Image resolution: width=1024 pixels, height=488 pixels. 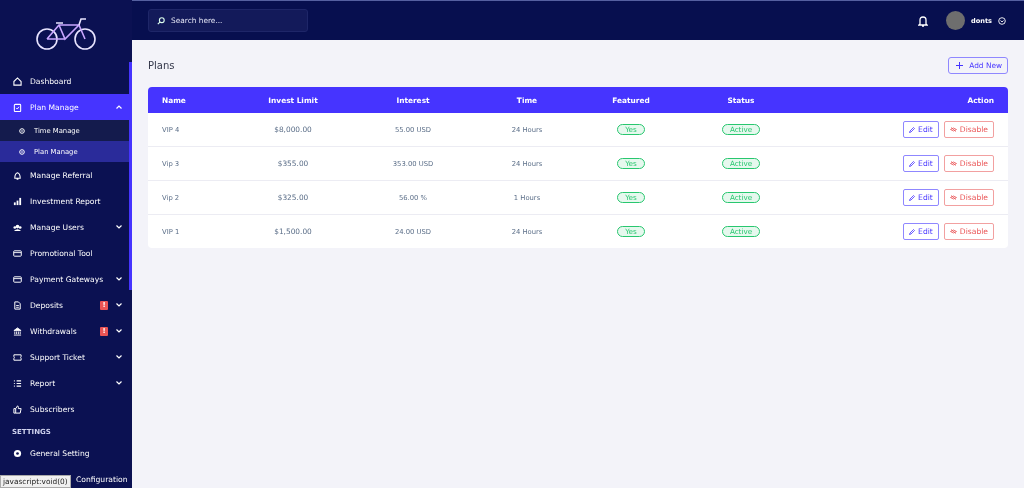 What do you see at coordinates (161, 65) in the screenshot?
I see `page-title: Plans` at bounding box center [161, 65].